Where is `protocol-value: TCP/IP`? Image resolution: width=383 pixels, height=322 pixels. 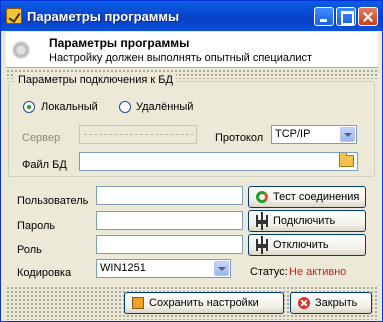 protocol-value: TCP/IP is located at coordinates (293, 134).